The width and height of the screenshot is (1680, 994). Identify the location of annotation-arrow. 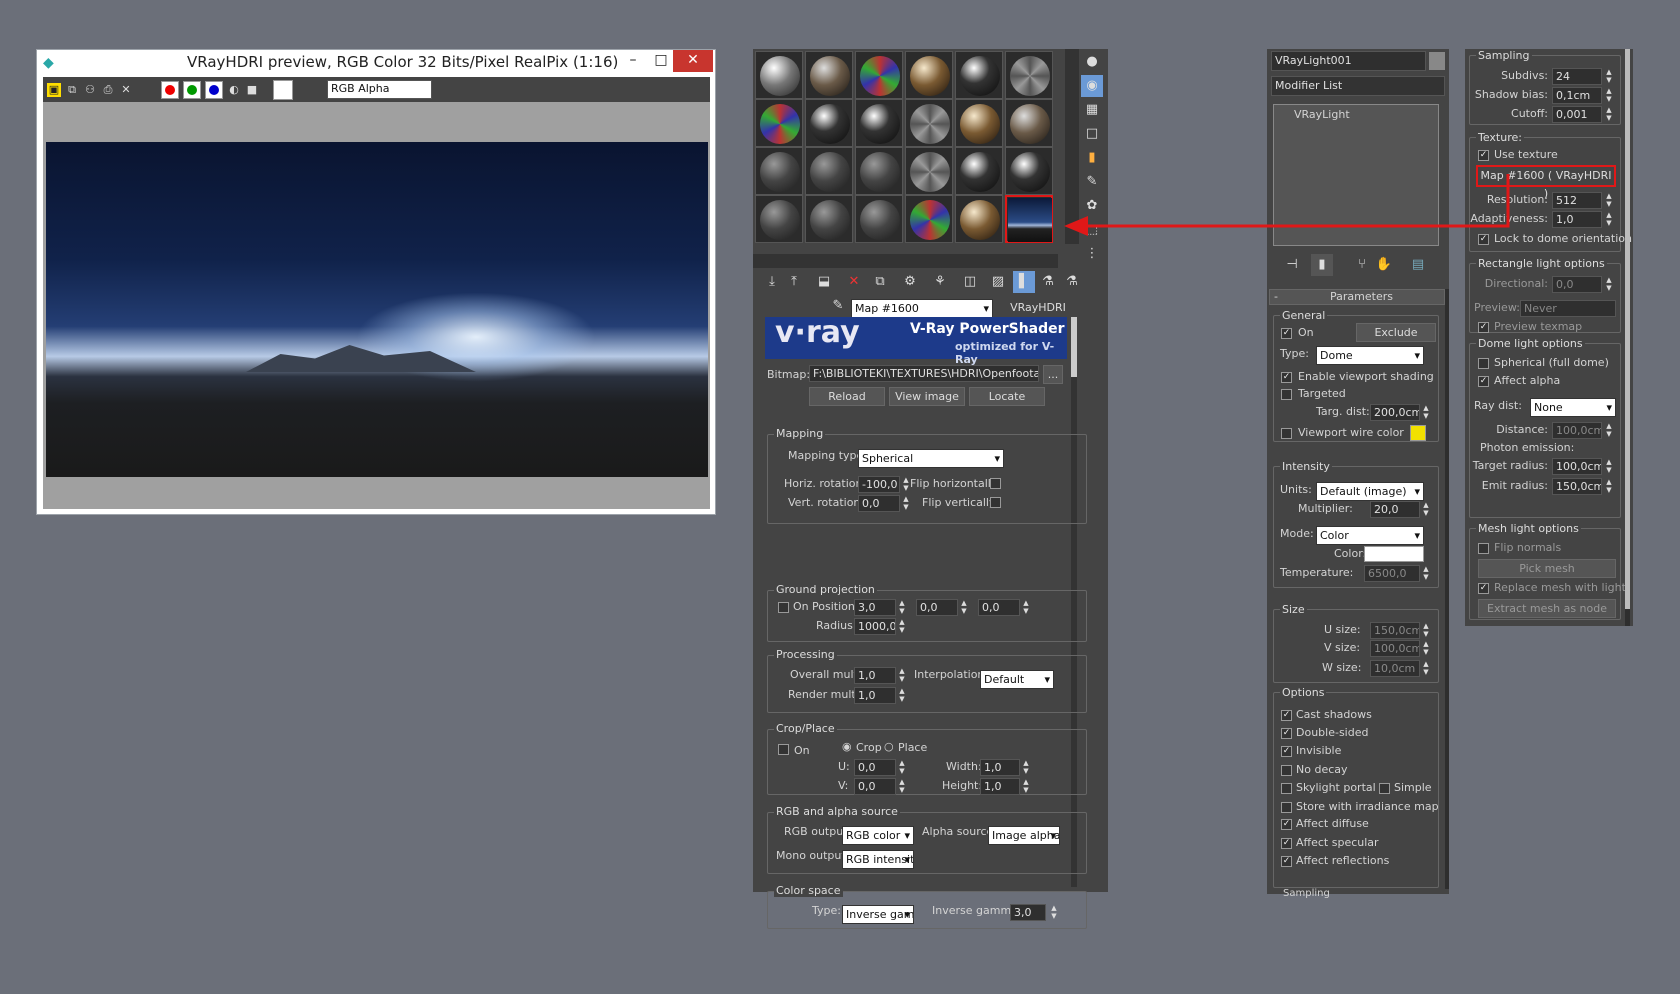
(1287, 205).